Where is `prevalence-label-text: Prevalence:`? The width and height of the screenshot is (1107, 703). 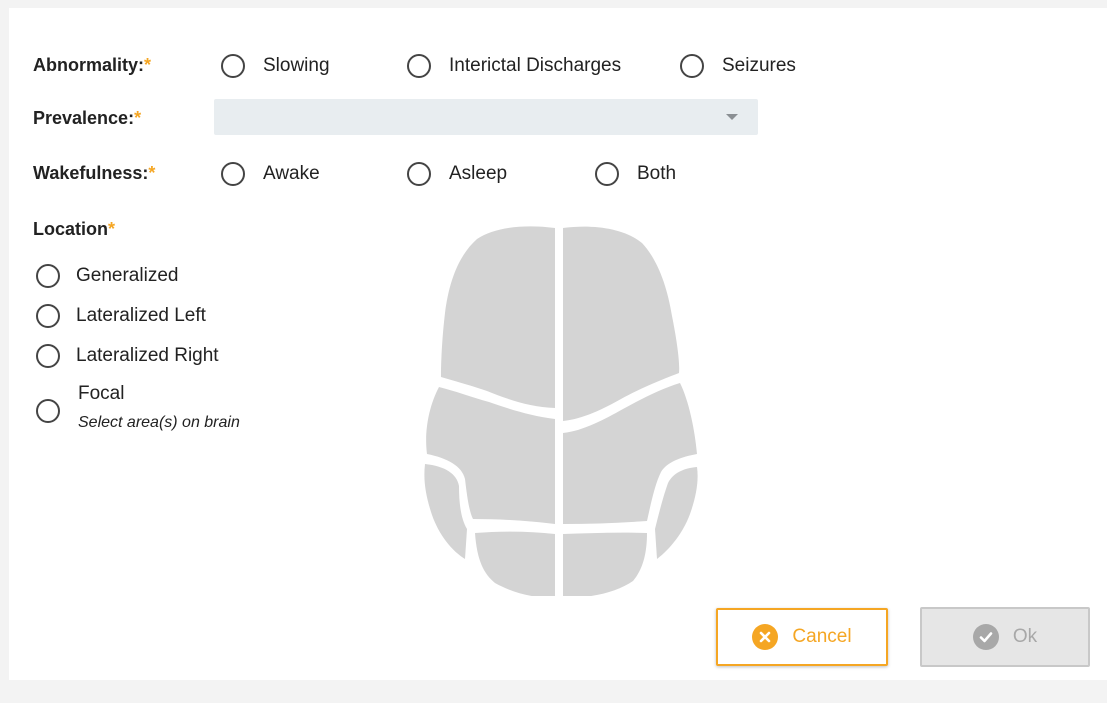 prevalence-label-text: Prevalence: is located at coordinates (84, 118).